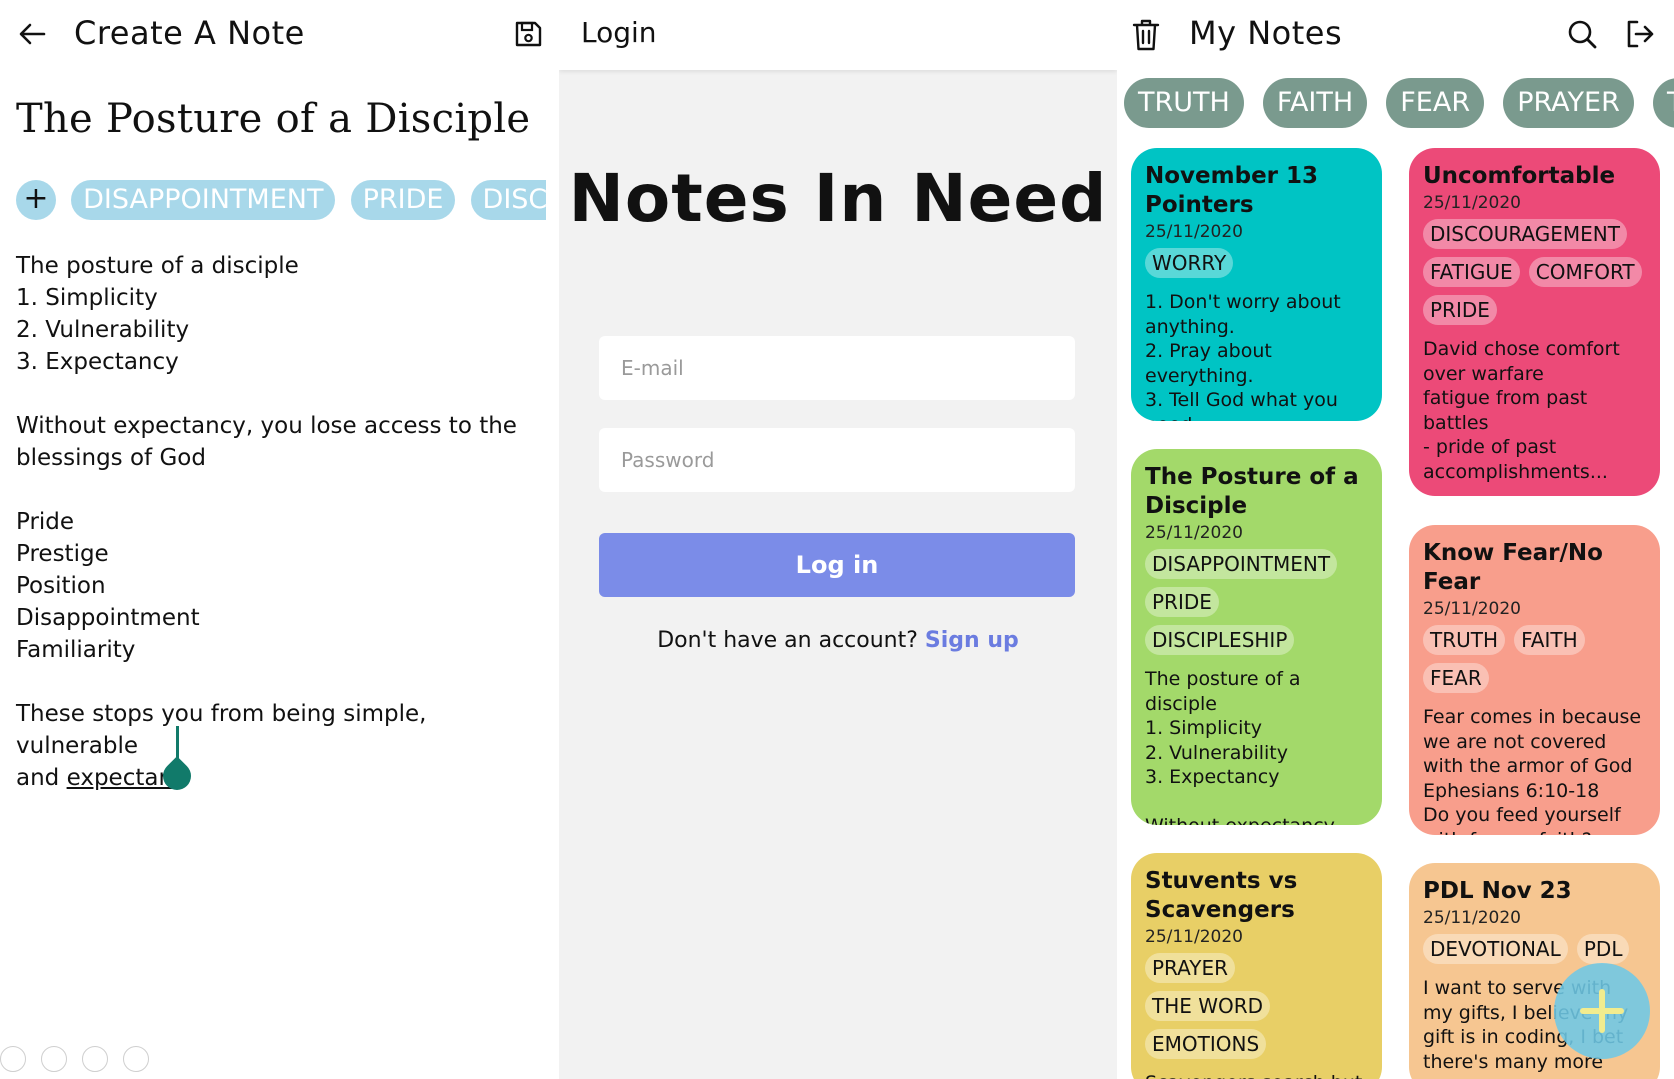  What do you see at coordinates (136, 1059) in the screenshot?
I see `more-icon` at bounding box center [136, 1059].